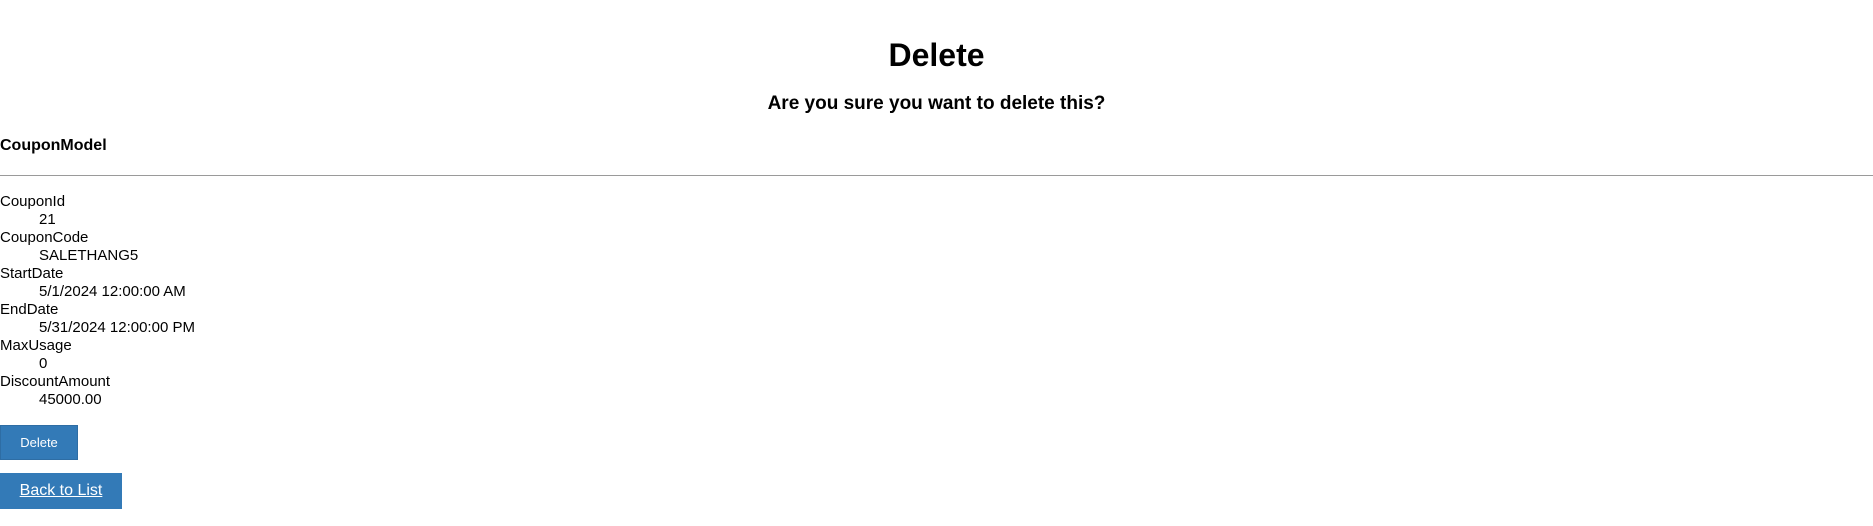 Image resolution: width=1873 pixels, height=526 pixels. I want to click on field-value-startdate: 5/1/2024 12:00:00 AM, so click(112, 291).